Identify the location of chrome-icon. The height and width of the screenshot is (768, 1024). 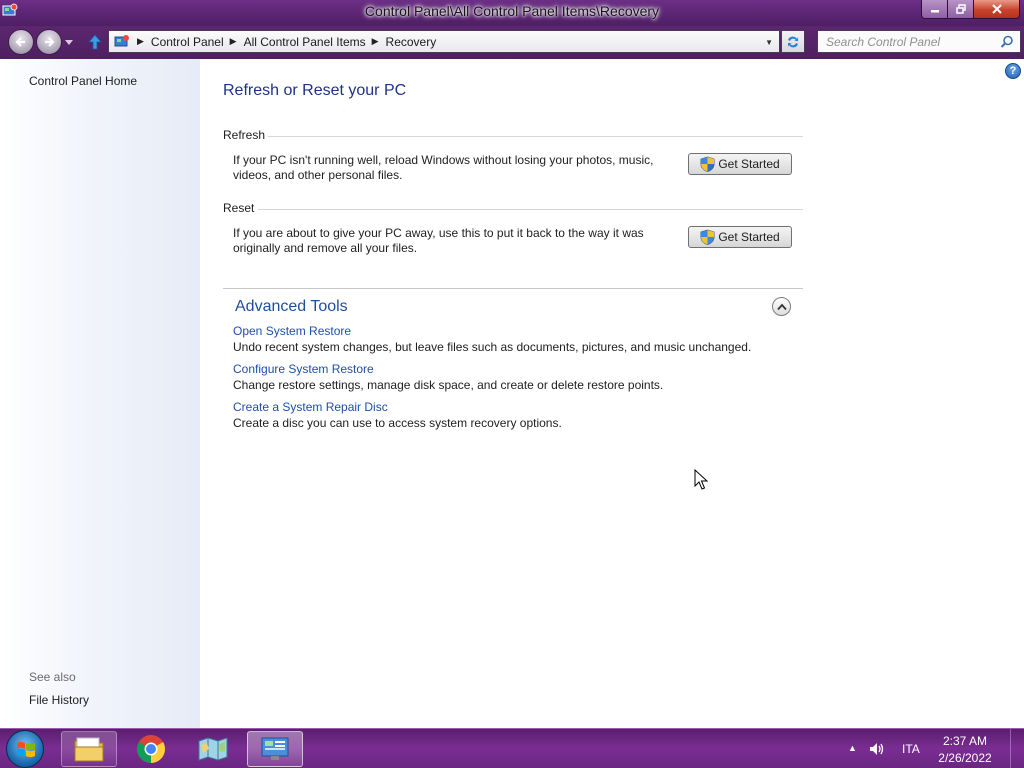
(151, 749).